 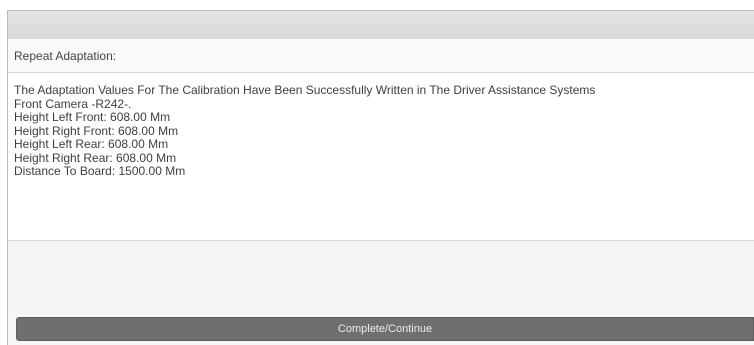 I want to click on repeat-adaptation-label: Repeat Adaptation:, so click(x=65, y=56).